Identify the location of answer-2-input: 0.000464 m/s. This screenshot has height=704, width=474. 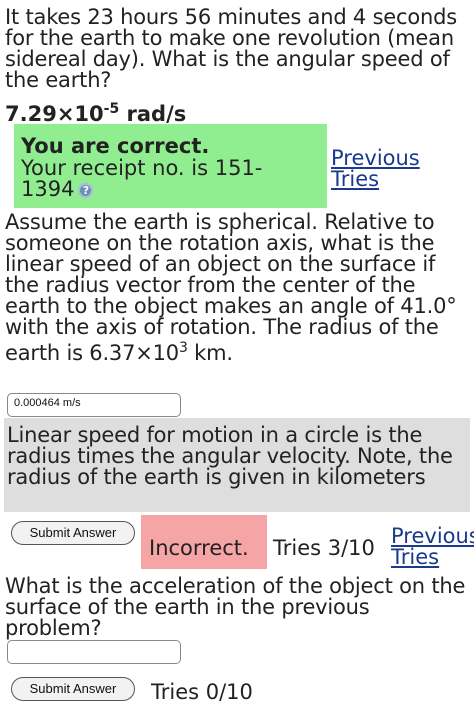
(94, 405).